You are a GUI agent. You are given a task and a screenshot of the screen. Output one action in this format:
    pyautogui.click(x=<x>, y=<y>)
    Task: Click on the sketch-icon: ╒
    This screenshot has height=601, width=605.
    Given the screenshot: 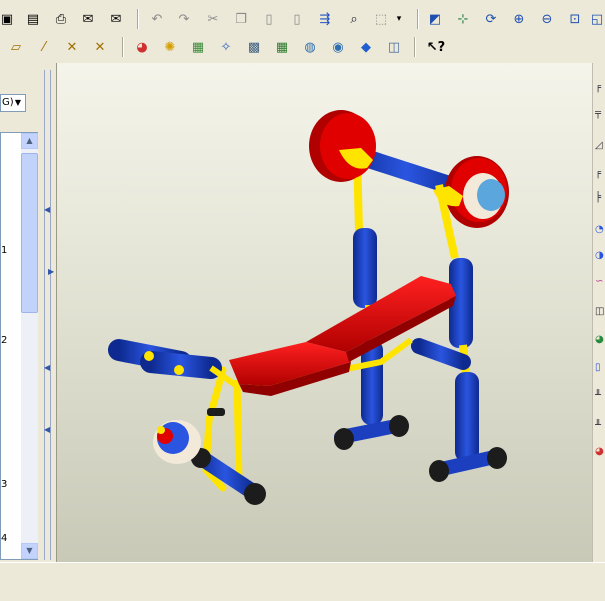 What is the action you would take?
    pyautogui.click(x=600, y=88)
    